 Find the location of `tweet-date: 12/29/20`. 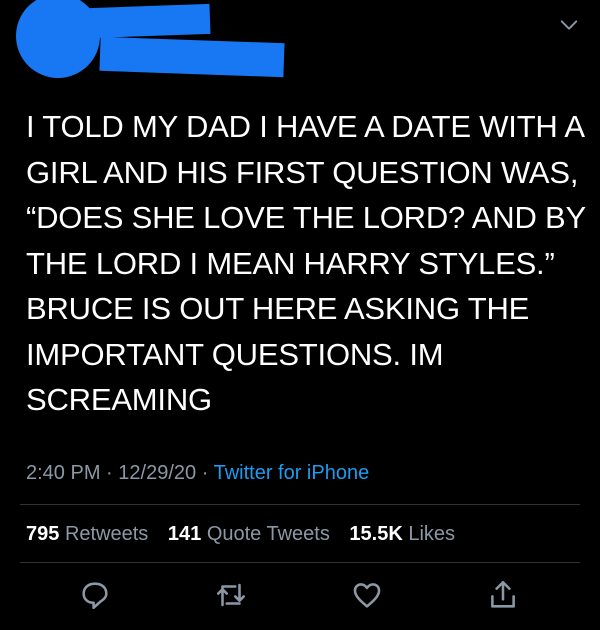

tweet-date: 12/29/20 is located at coordinates (157, 473).